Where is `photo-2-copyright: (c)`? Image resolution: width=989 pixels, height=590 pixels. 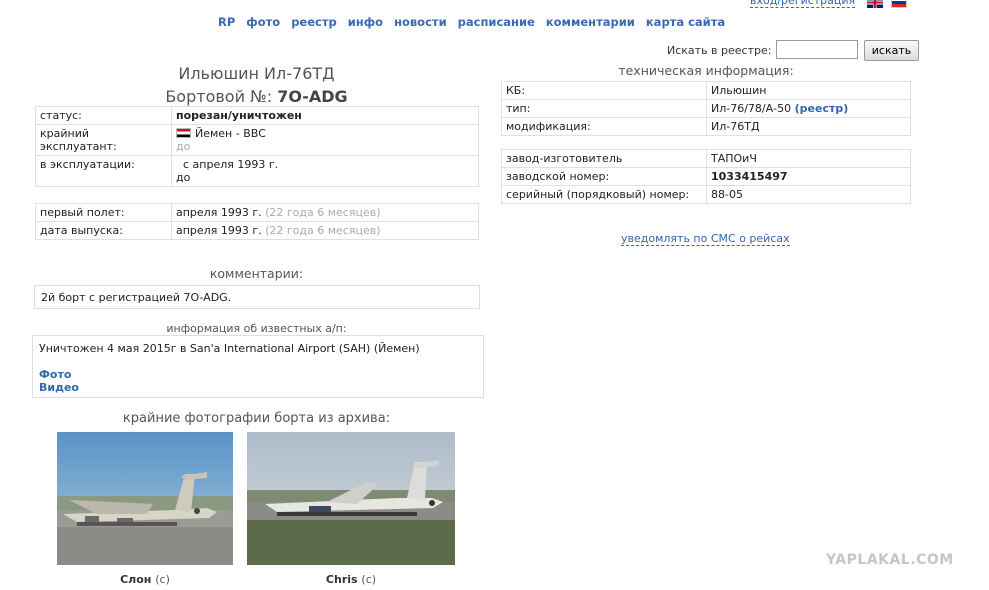
photo-2-copyright: (c) is located at coordinates (369, 579).